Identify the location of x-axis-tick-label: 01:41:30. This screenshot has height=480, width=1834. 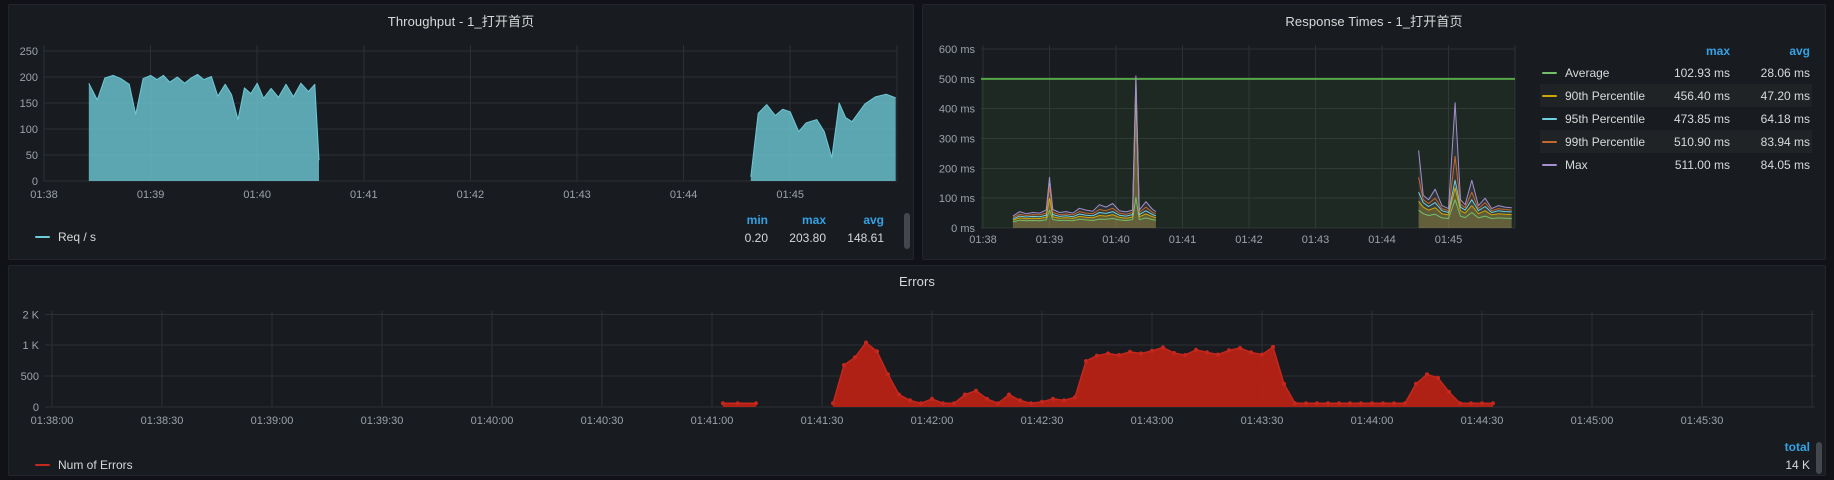
(822, 421).